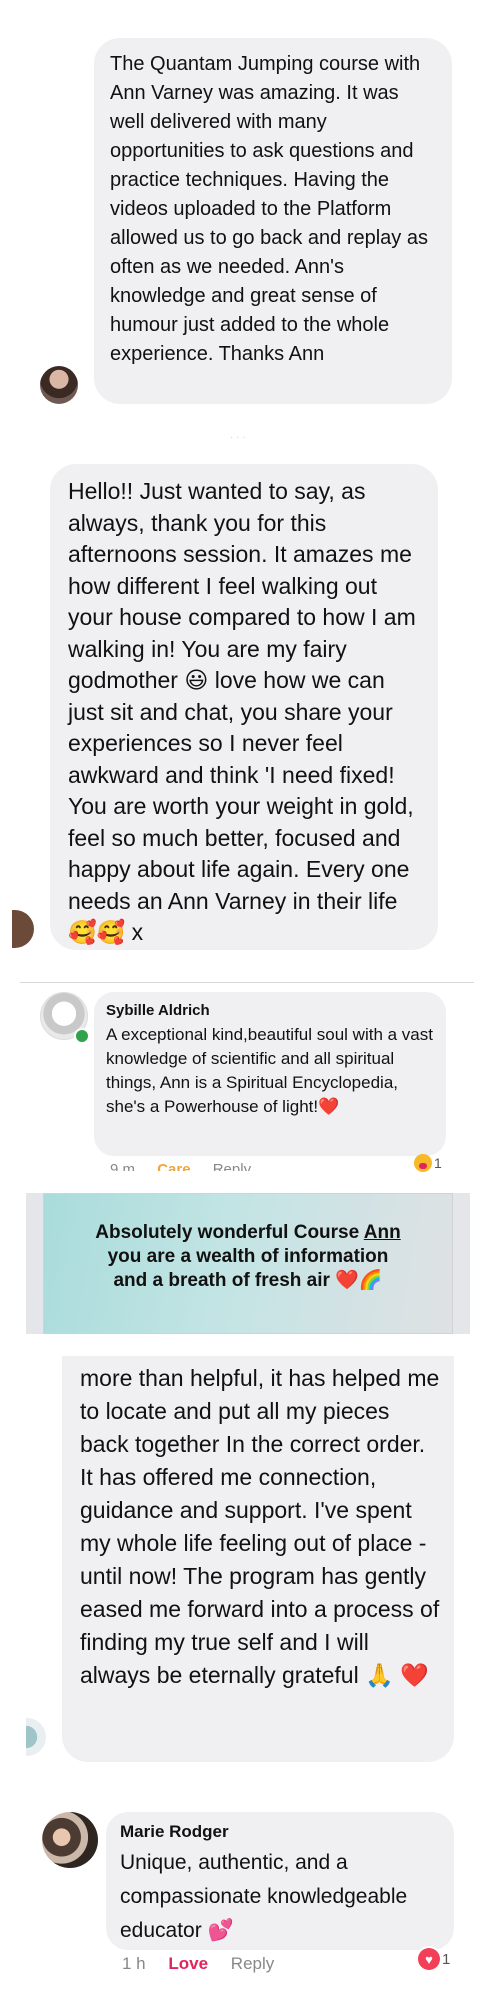  Describe the element at coordinates (82, 1036) in the screenshot. I see `online-indicator` at that location.